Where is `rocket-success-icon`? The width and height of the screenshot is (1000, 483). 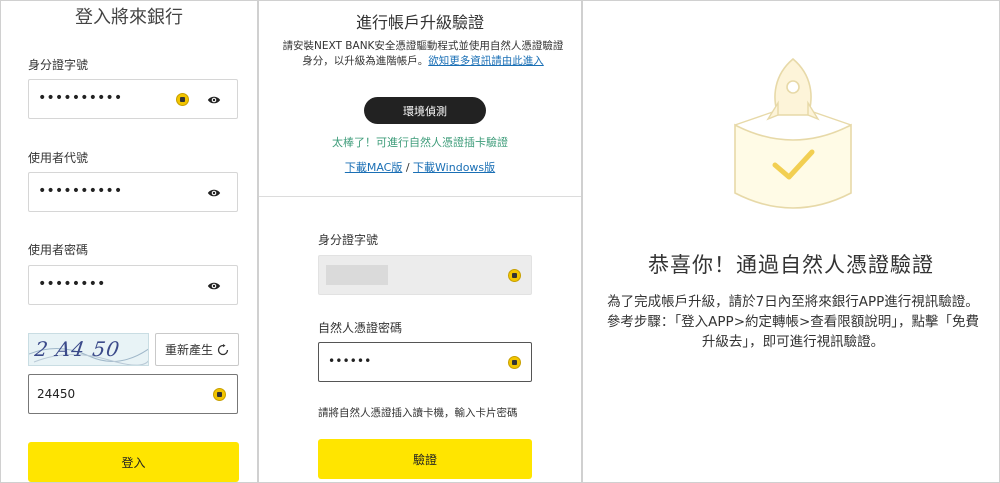
rocket-success-icon is located at coordinates (793, 133).